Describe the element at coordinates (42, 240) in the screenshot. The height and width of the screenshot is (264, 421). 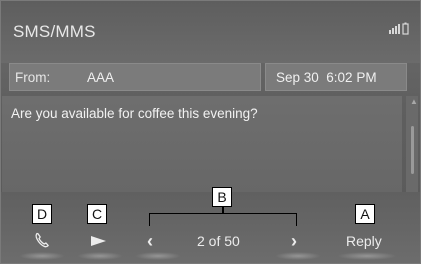
I see `phone-icon` at that location.